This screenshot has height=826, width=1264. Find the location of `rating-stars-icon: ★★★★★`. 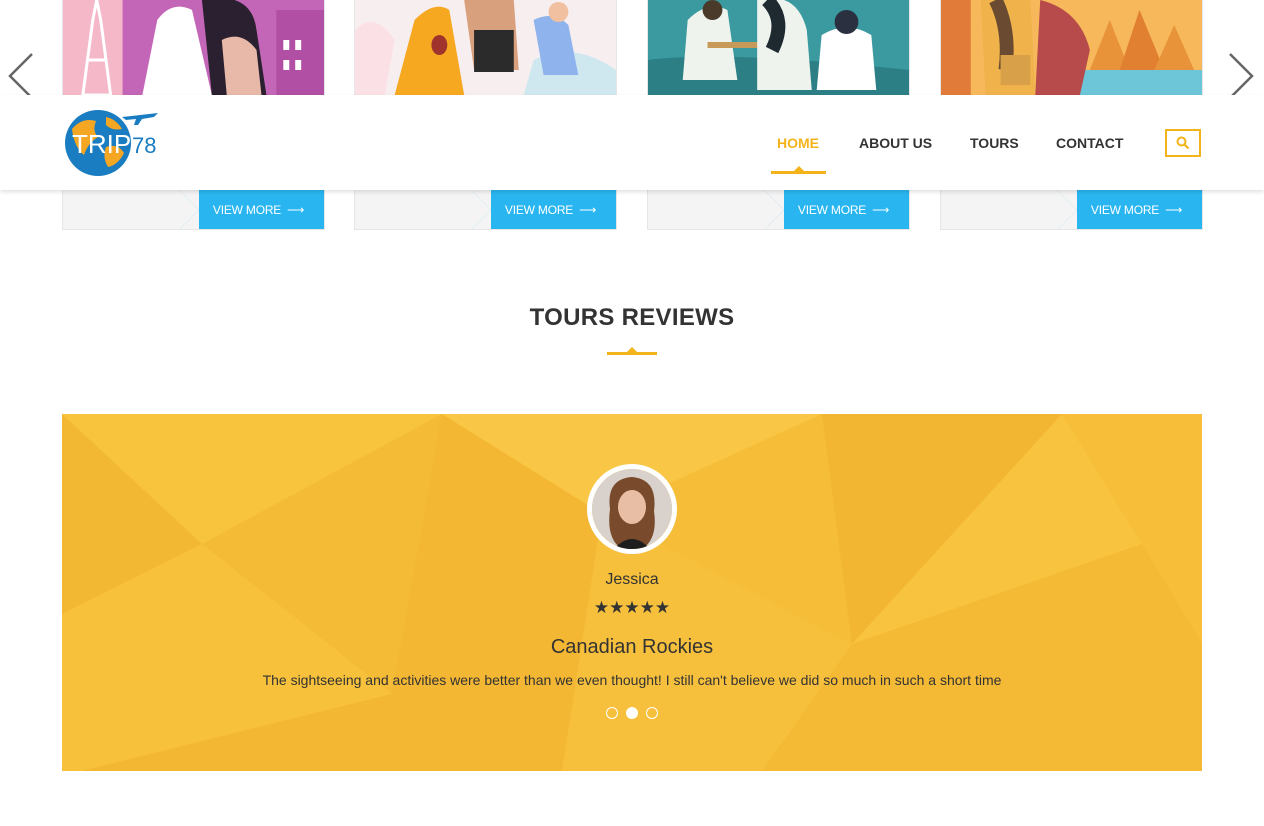

rating-stars-icon: ★★★★★ is located at coordinates (632, 607).